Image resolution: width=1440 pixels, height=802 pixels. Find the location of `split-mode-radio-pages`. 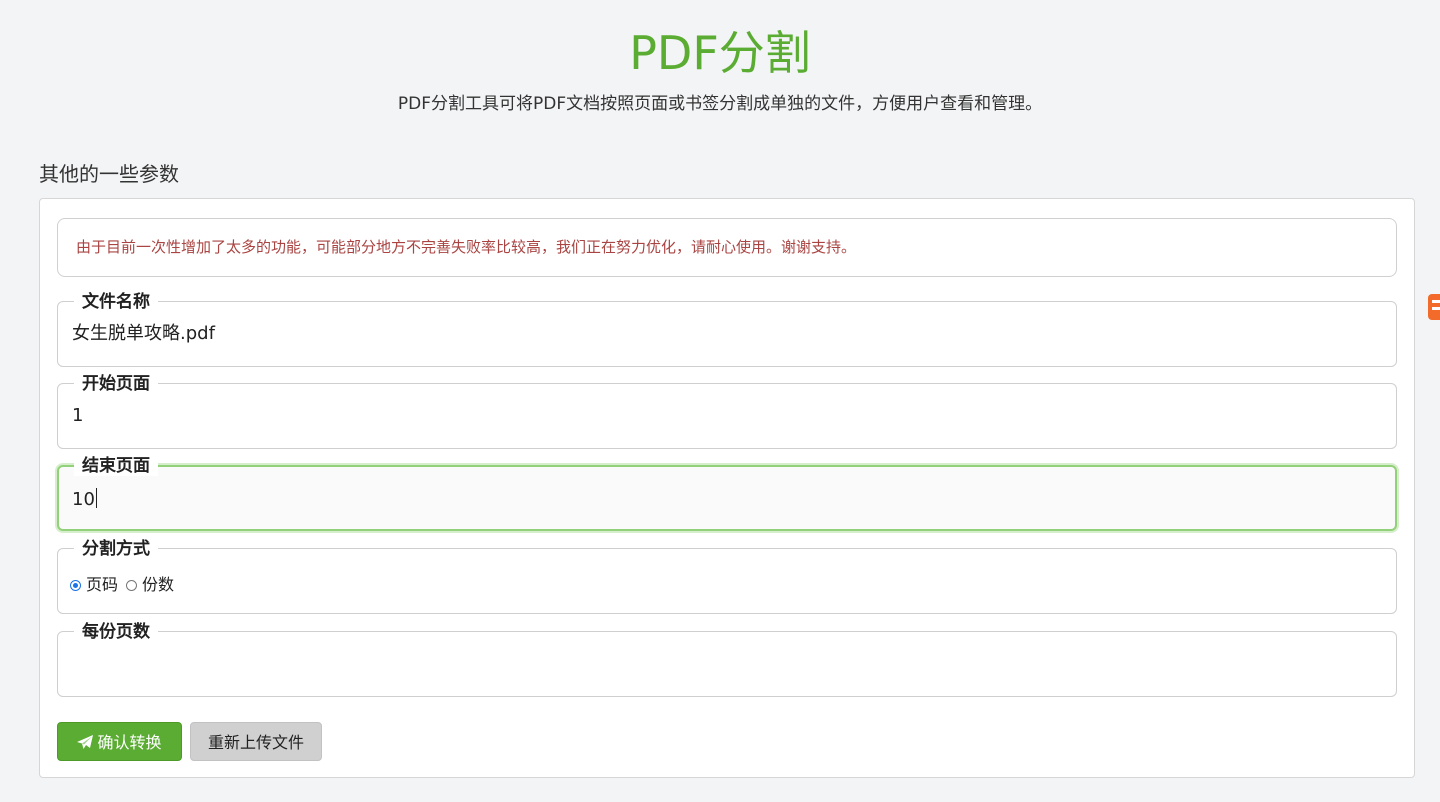

split-mode-radio-pages is located at coordinates (75, 585).